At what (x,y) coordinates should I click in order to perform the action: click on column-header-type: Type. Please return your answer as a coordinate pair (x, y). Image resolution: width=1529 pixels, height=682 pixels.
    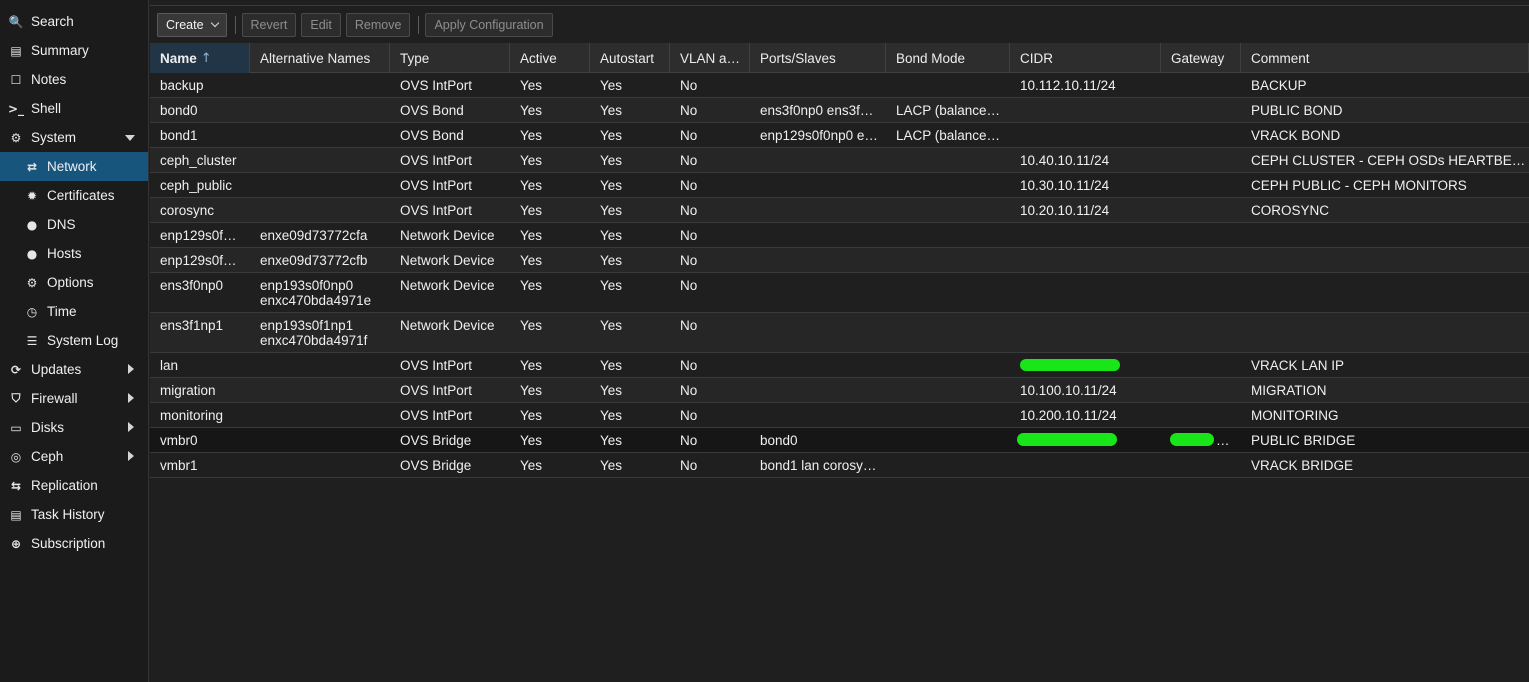
    Looking at the image, I should click on (450, 58).